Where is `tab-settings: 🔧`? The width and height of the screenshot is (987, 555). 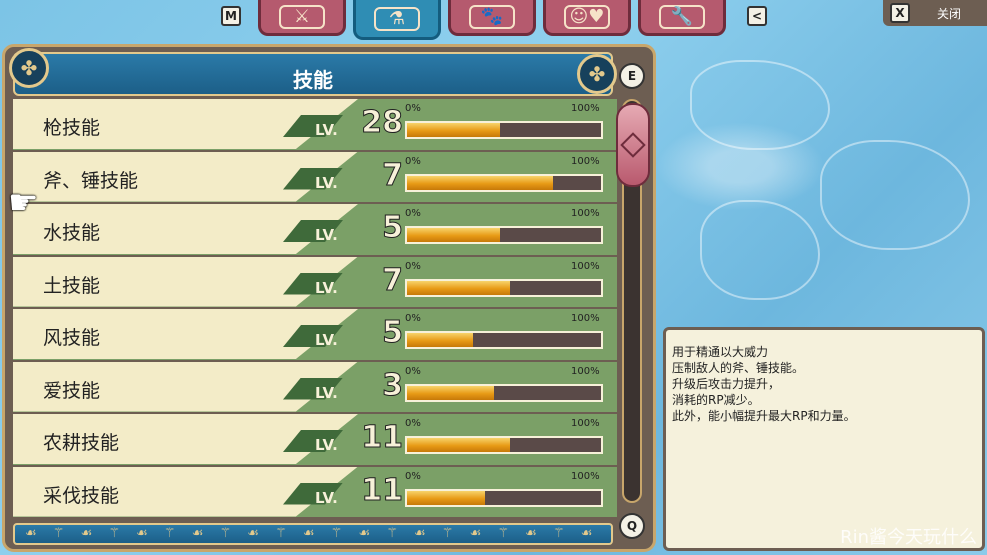
tab-settings: 🔧 is located at coordinates (682, 18).